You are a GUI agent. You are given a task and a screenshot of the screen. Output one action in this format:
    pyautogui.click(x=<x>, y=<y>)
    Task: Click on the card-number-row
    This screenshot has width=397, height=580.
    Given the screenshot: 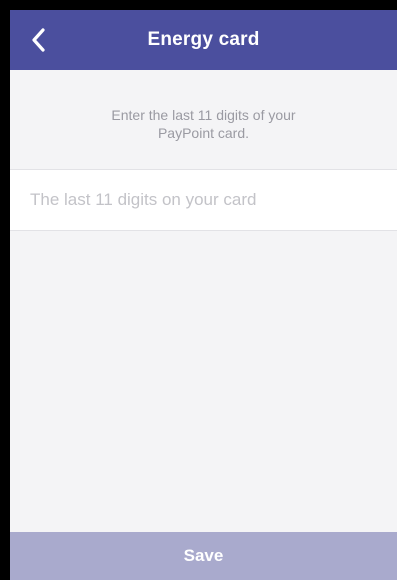 What is the action you would take?
    pyautogui.click(x=203, y=200)
    